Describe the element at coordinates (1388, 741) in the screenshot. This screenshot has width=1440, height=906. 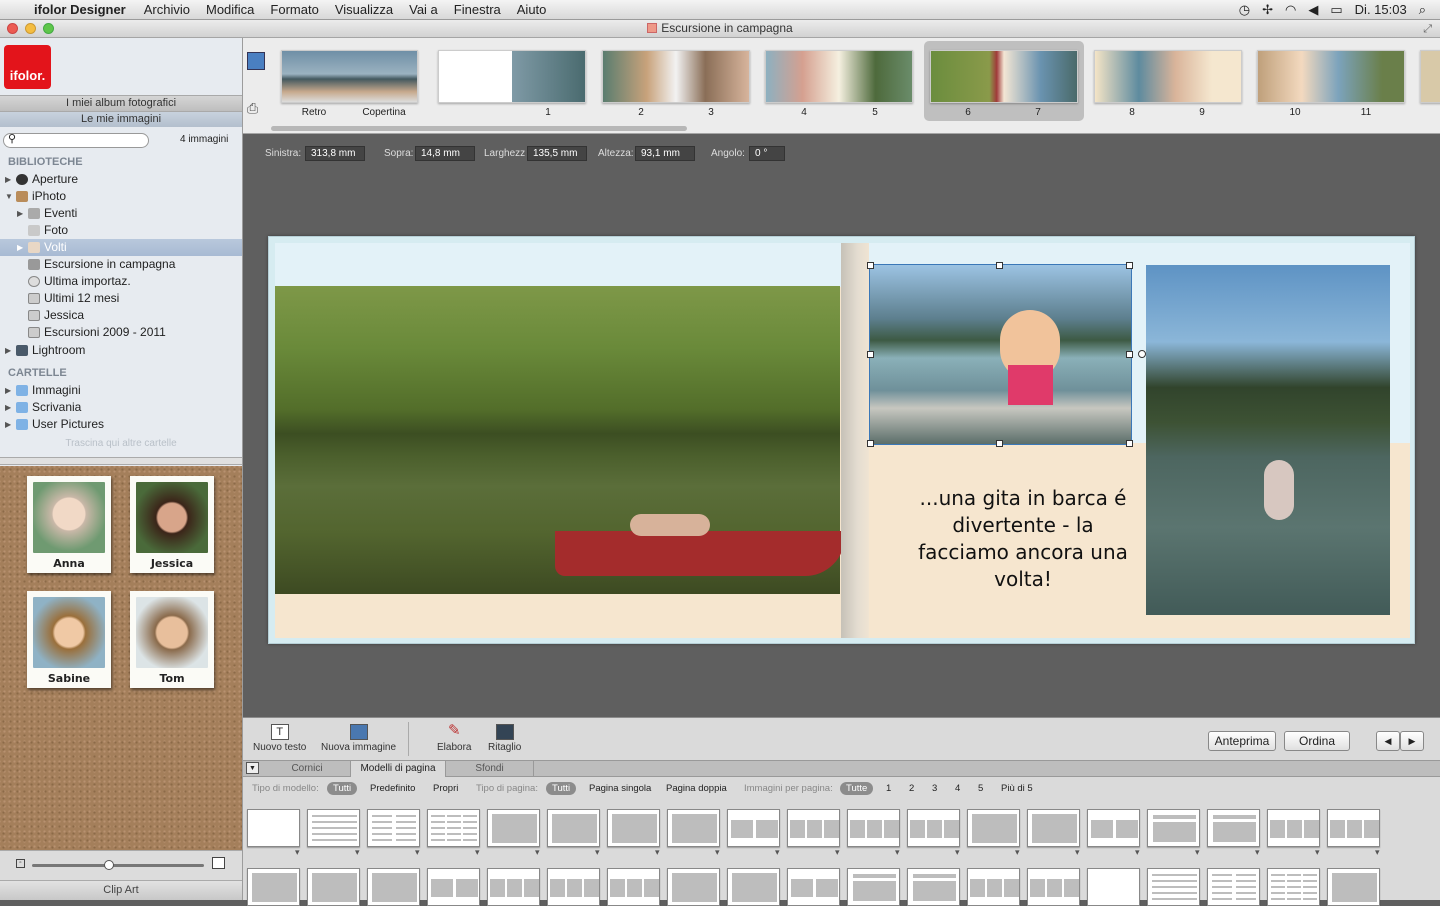
I see `prev-page-button: ◀` at that location.